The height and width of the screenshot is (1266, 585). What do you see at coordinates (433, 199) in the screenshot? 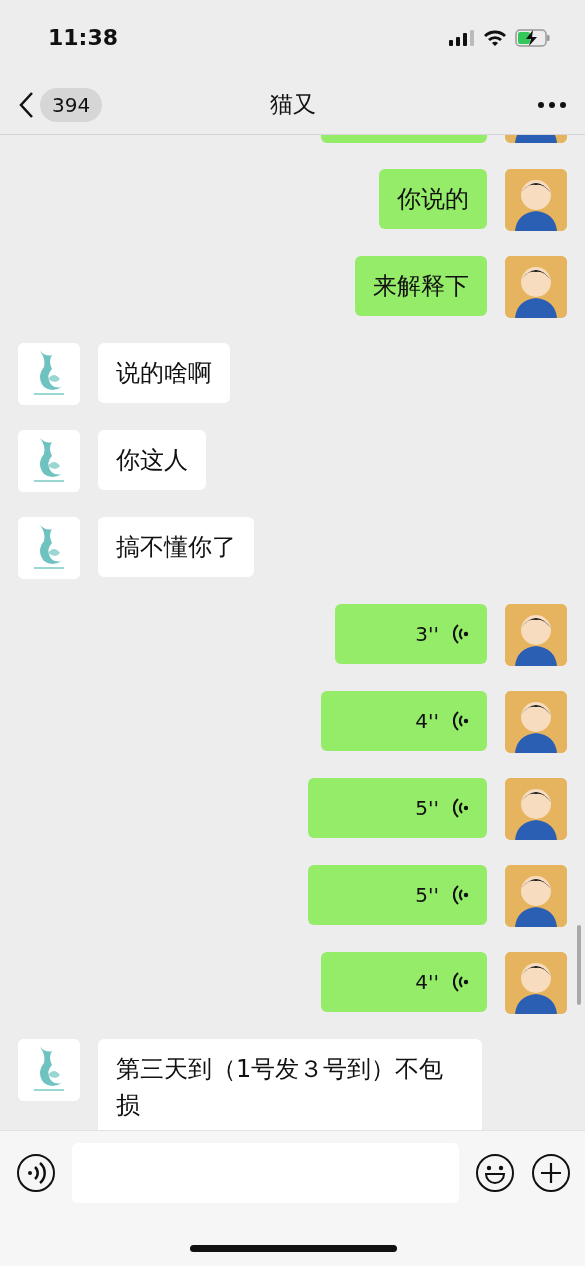
I see `message-bubble: 你说的` at bounding box center [433, 199].